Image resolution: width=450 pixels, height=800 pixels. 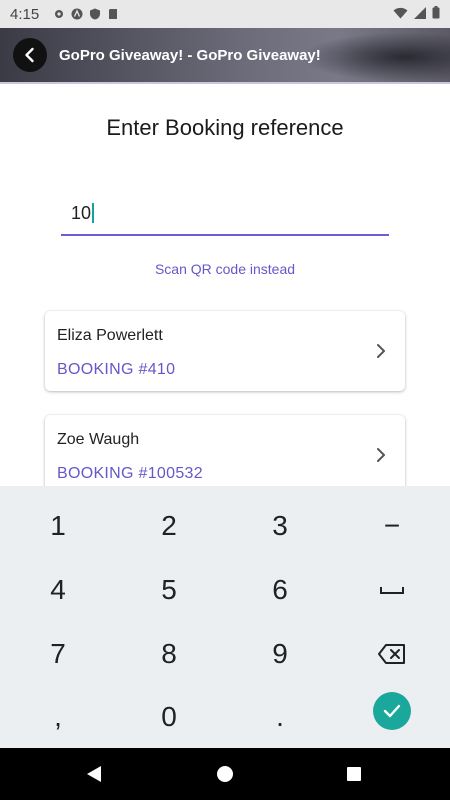 I want to click on key-8: 8, so click(x=169, y=653).